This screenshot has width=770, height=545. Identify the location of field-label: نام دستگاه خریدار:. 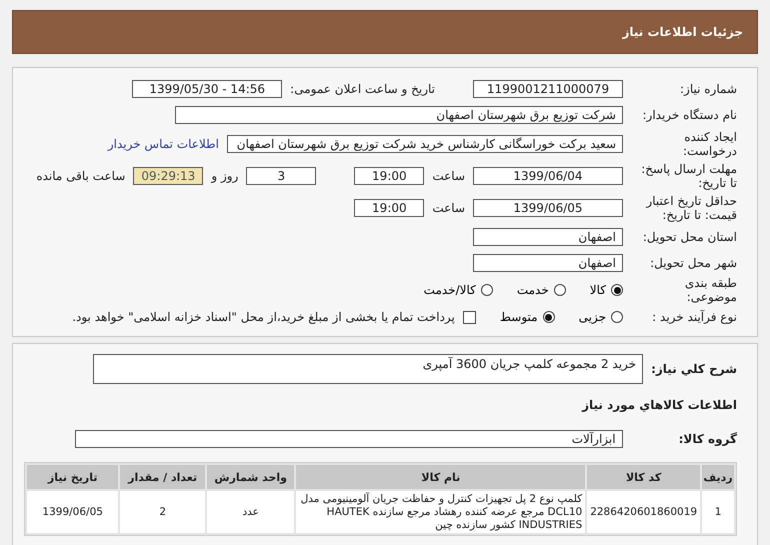
(689, 115).